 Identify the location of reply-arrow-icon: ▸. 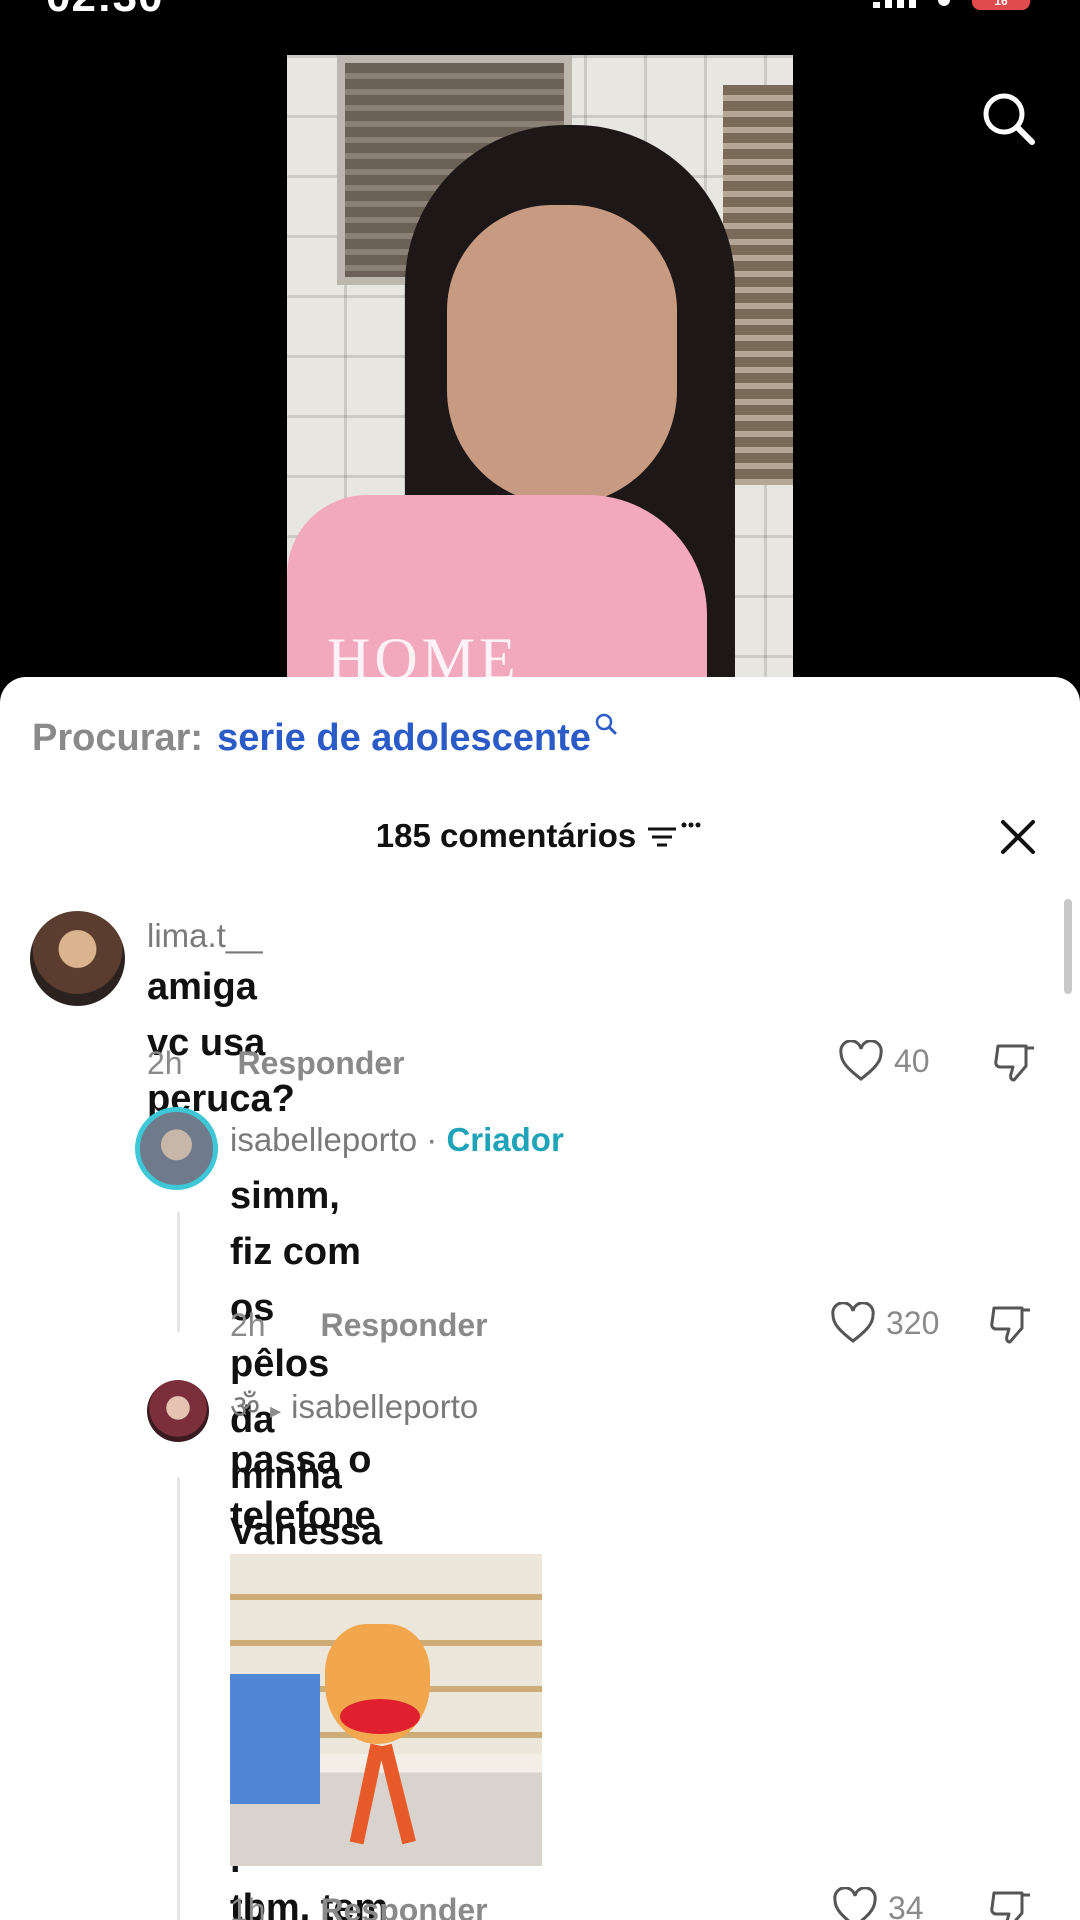
(276, 1410).